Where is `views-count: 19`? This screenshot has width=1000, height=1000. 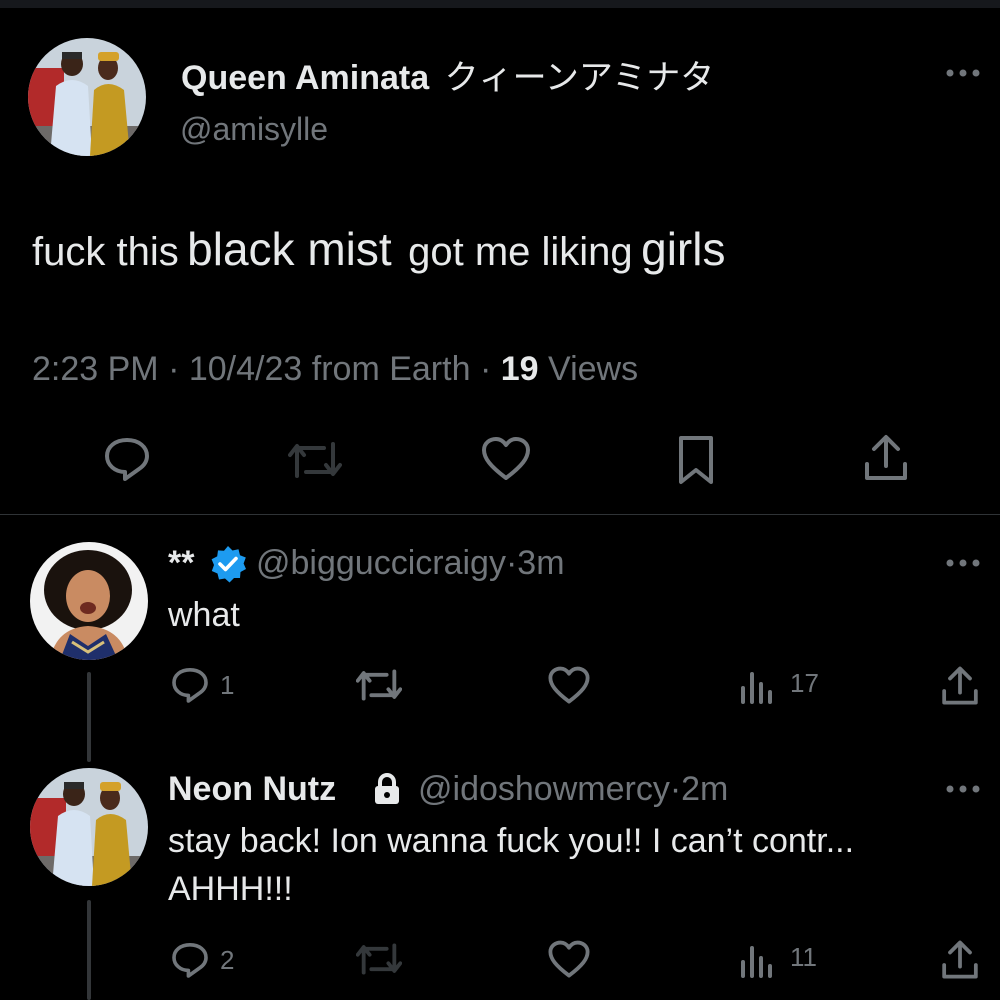
views-count: 19 is located at coordinates (520, 369).